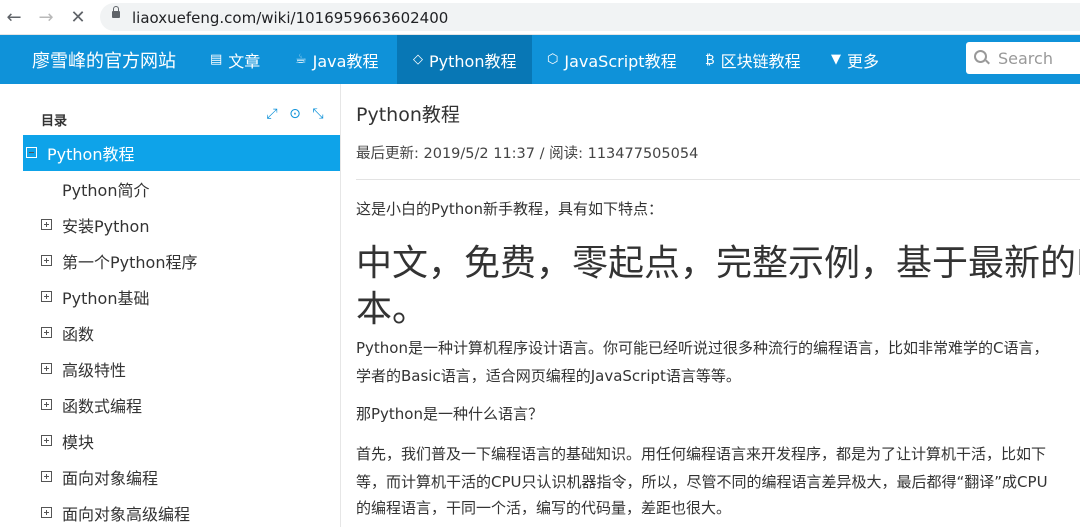 Image resolution: width=1080 pixels, height=531 pixels. What do you see at coordinates (544, 508) in the screenshot?
I see `paragraph-line: 的编程语言，干同一个活，编写的代码量，差距也很大。` at bounding box center [544, 508].